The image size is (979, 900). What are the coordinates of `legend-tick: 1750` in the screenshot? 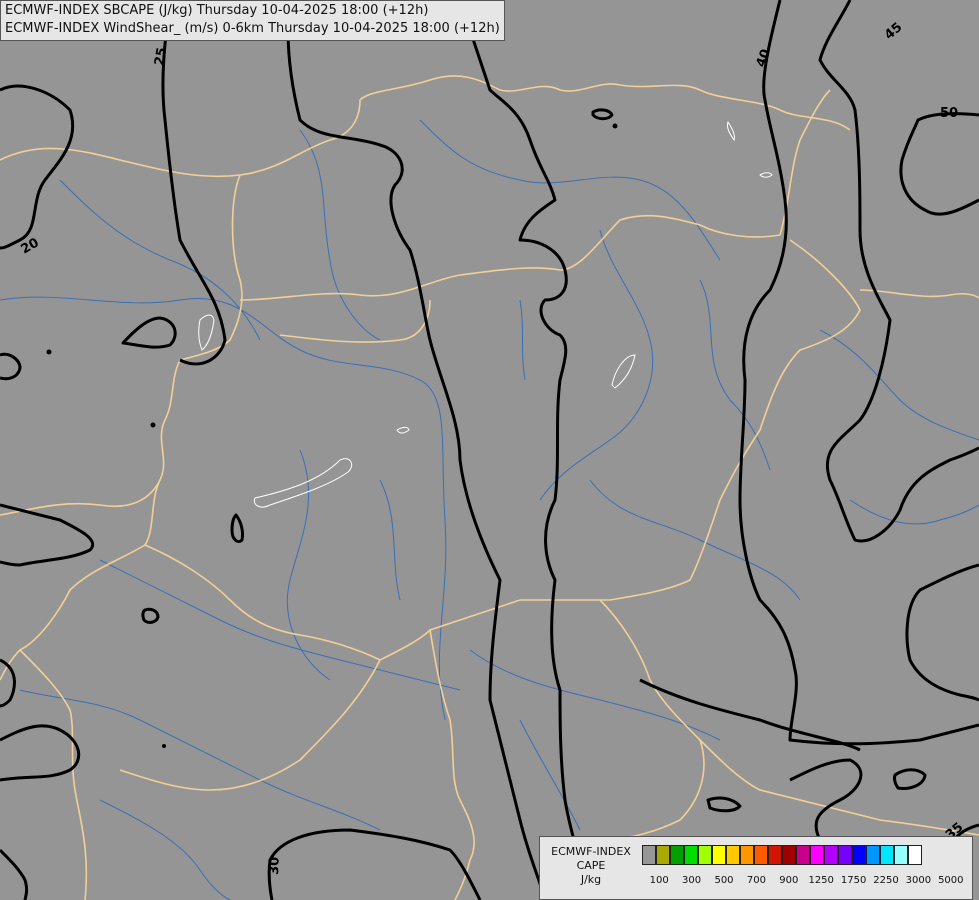 It's located at (853, 880).